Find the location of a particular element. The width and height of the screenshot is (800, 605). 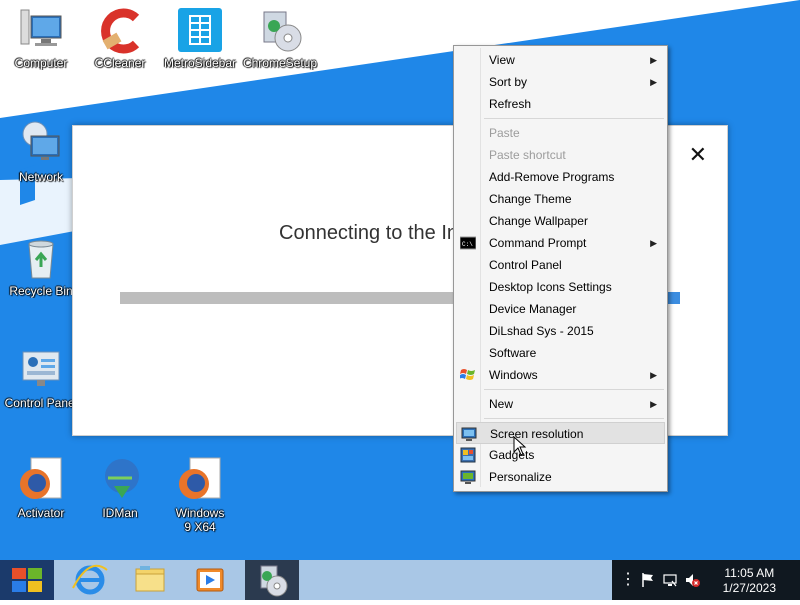

desktop-icon-computer: Computer is located at coordinates (41, 38).